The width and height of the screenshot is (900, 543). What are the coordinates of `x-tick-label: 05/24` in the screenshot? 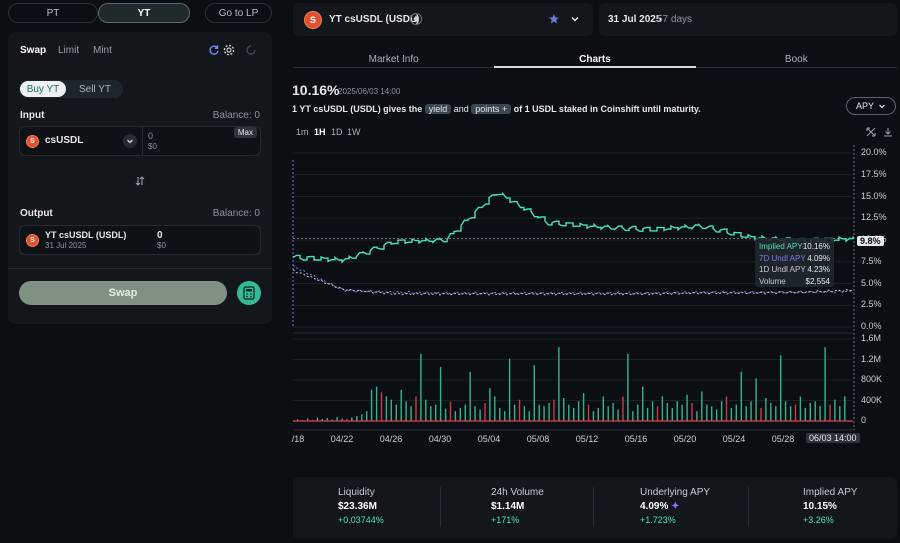 It's located at (734, 439).